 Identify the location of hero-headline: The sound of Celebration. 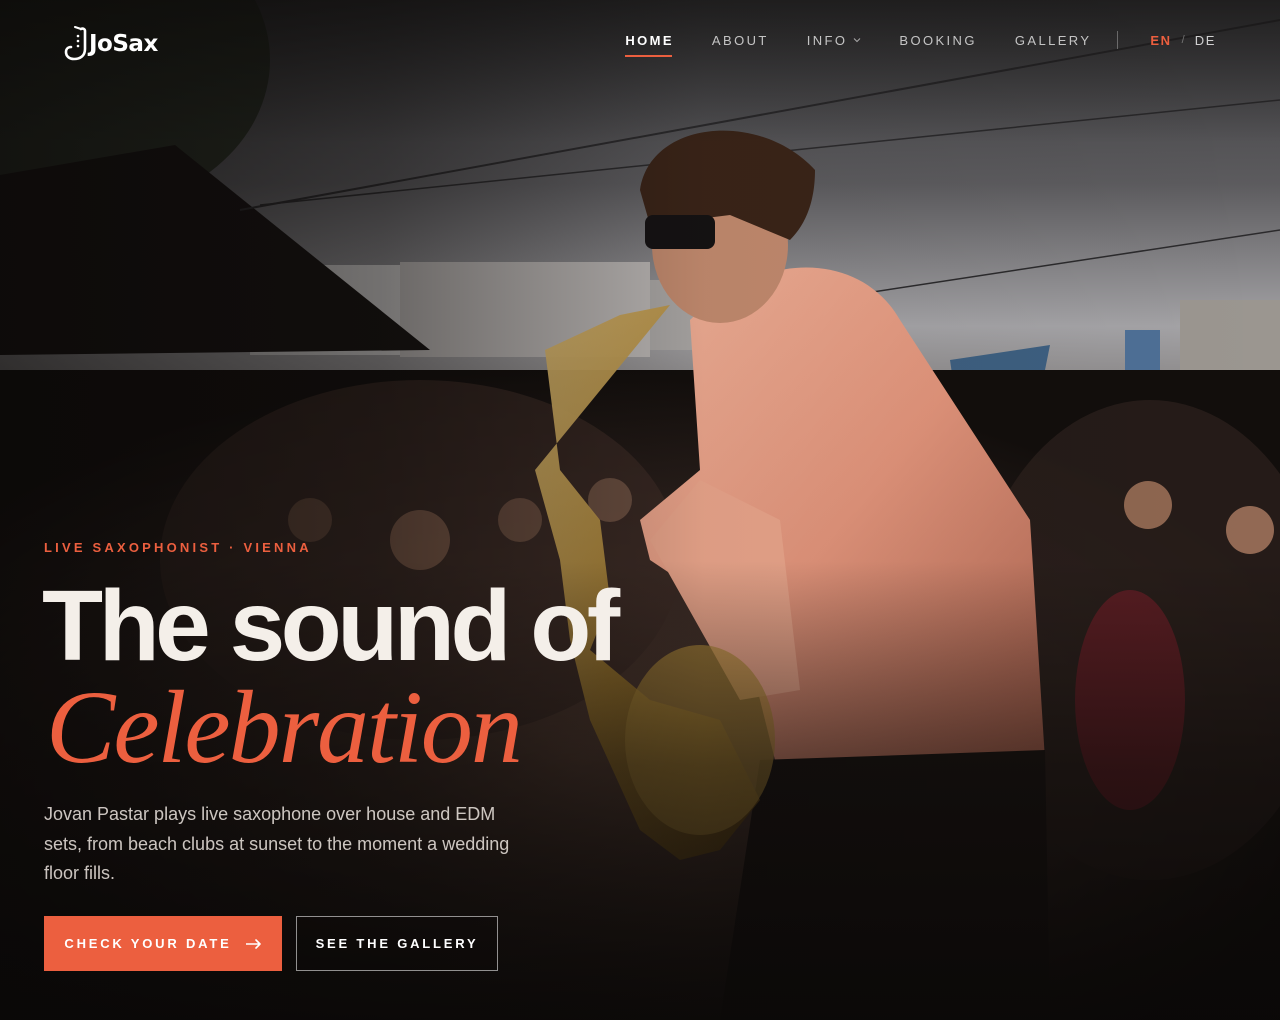
(402, 677).